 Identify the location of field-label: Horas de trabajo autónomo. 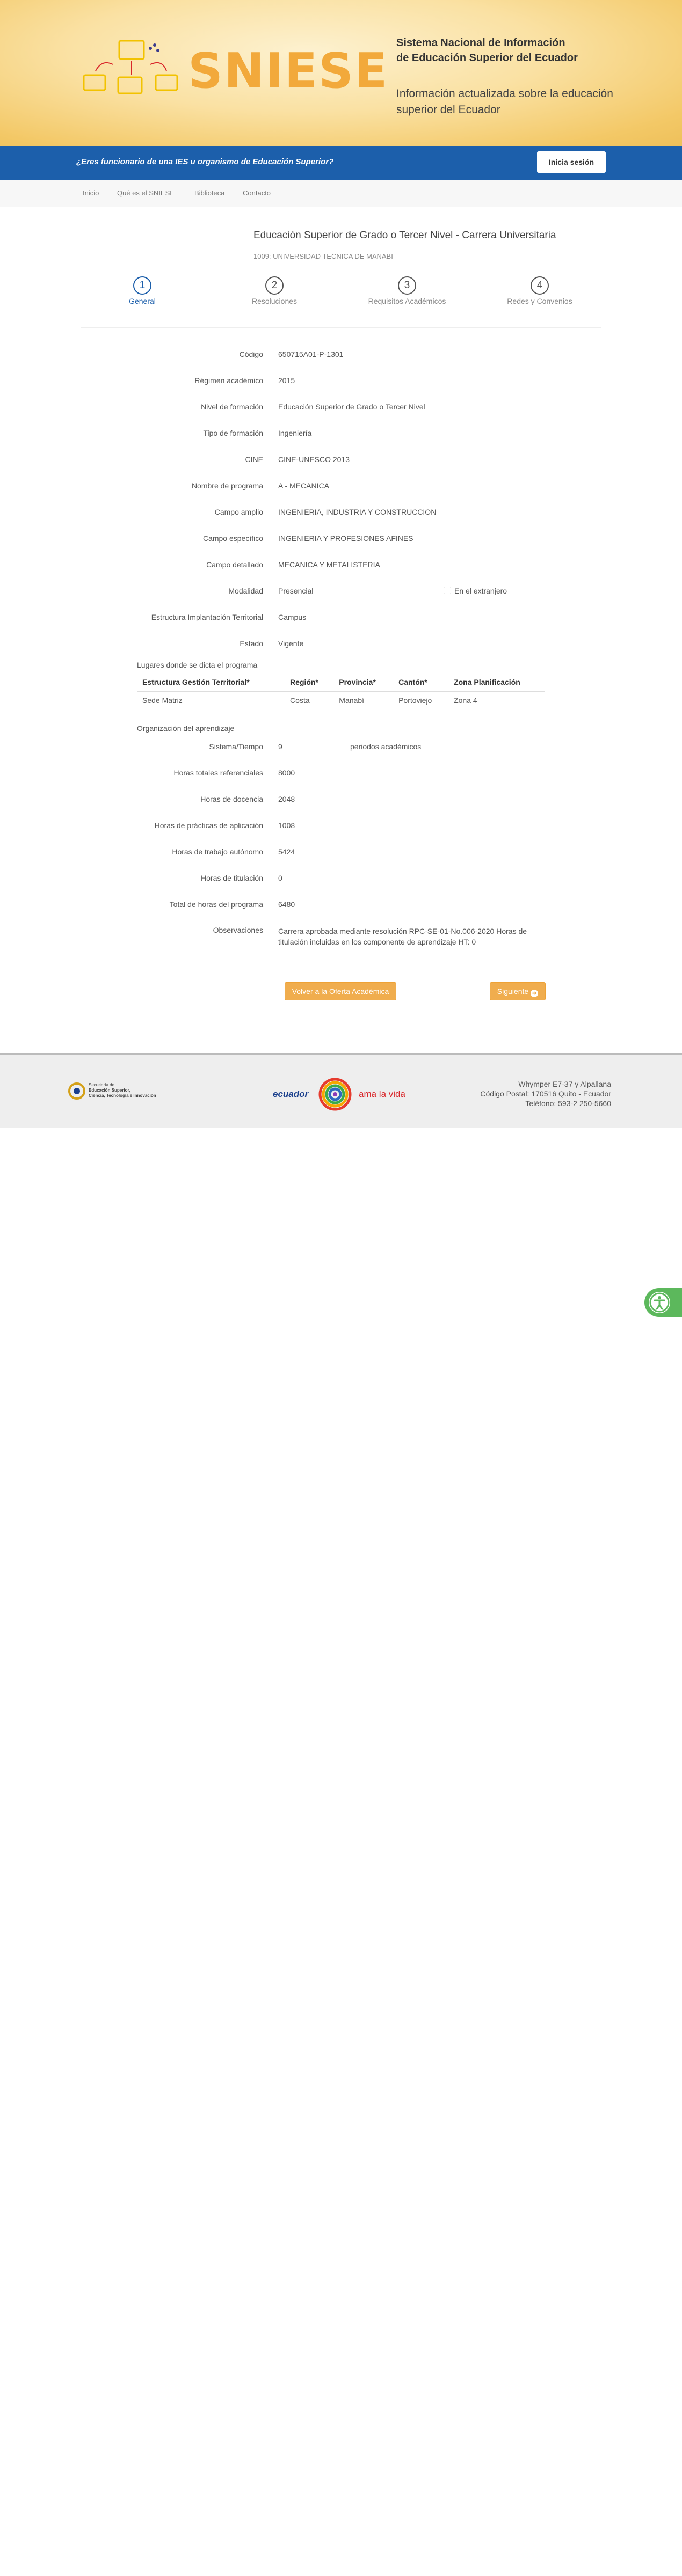
(217, 851).